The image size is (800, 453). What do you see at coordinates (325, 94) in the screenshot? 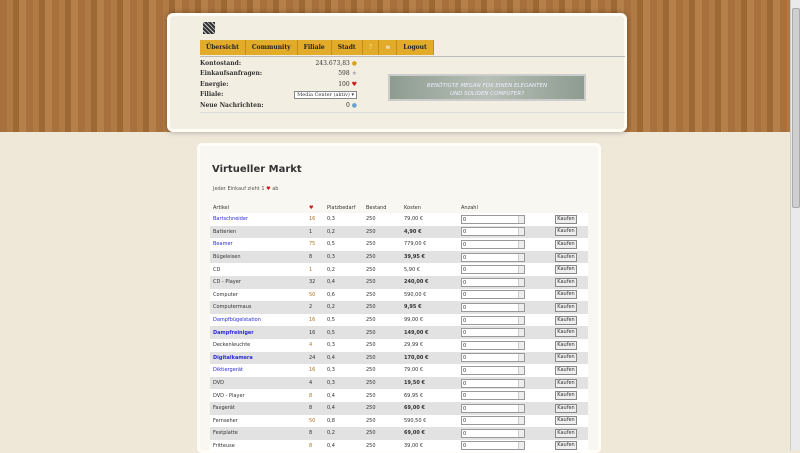
I see `branch-select: Media Center (aktiv) ▾` at bounding box center [325, 94].